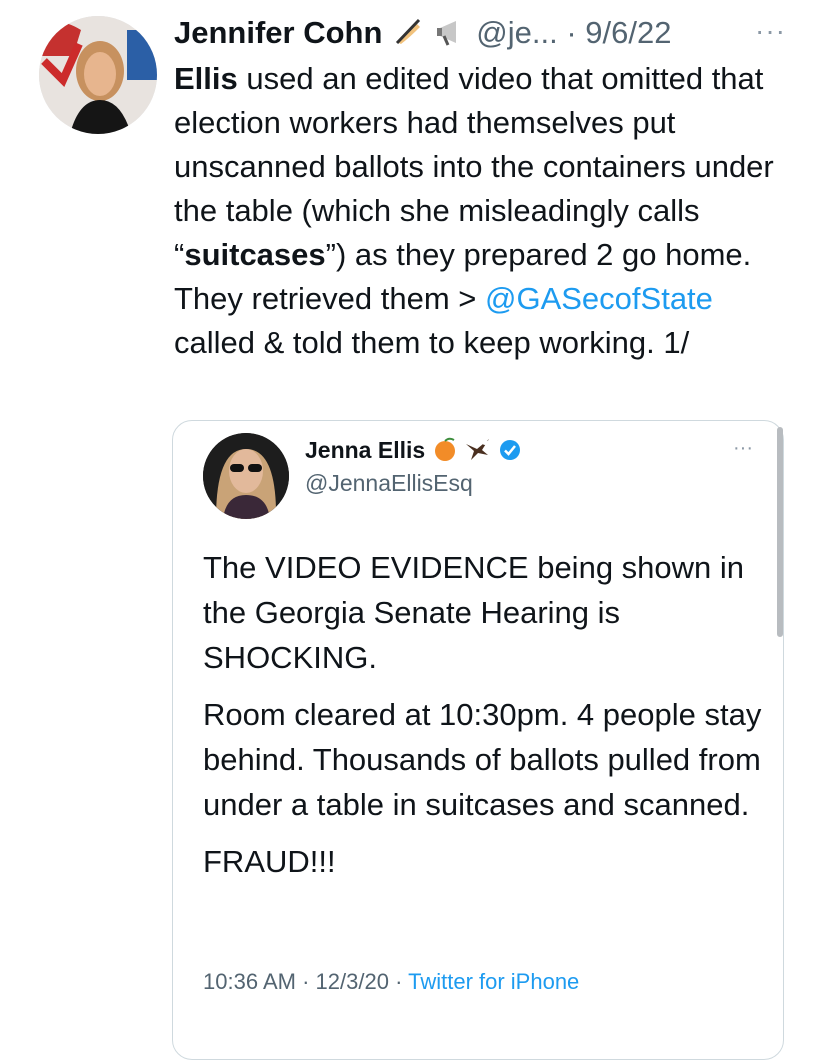  I want to click on author-name: Jennifer Cohn, so click(278, 32).